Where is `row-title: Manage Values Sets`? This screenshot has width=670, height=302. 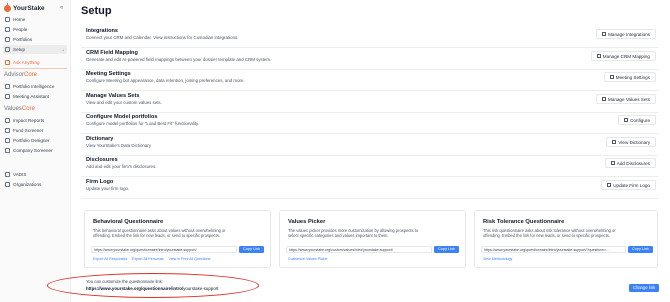
row-title: Manage Values Sets is located at coordinates (113, 96).